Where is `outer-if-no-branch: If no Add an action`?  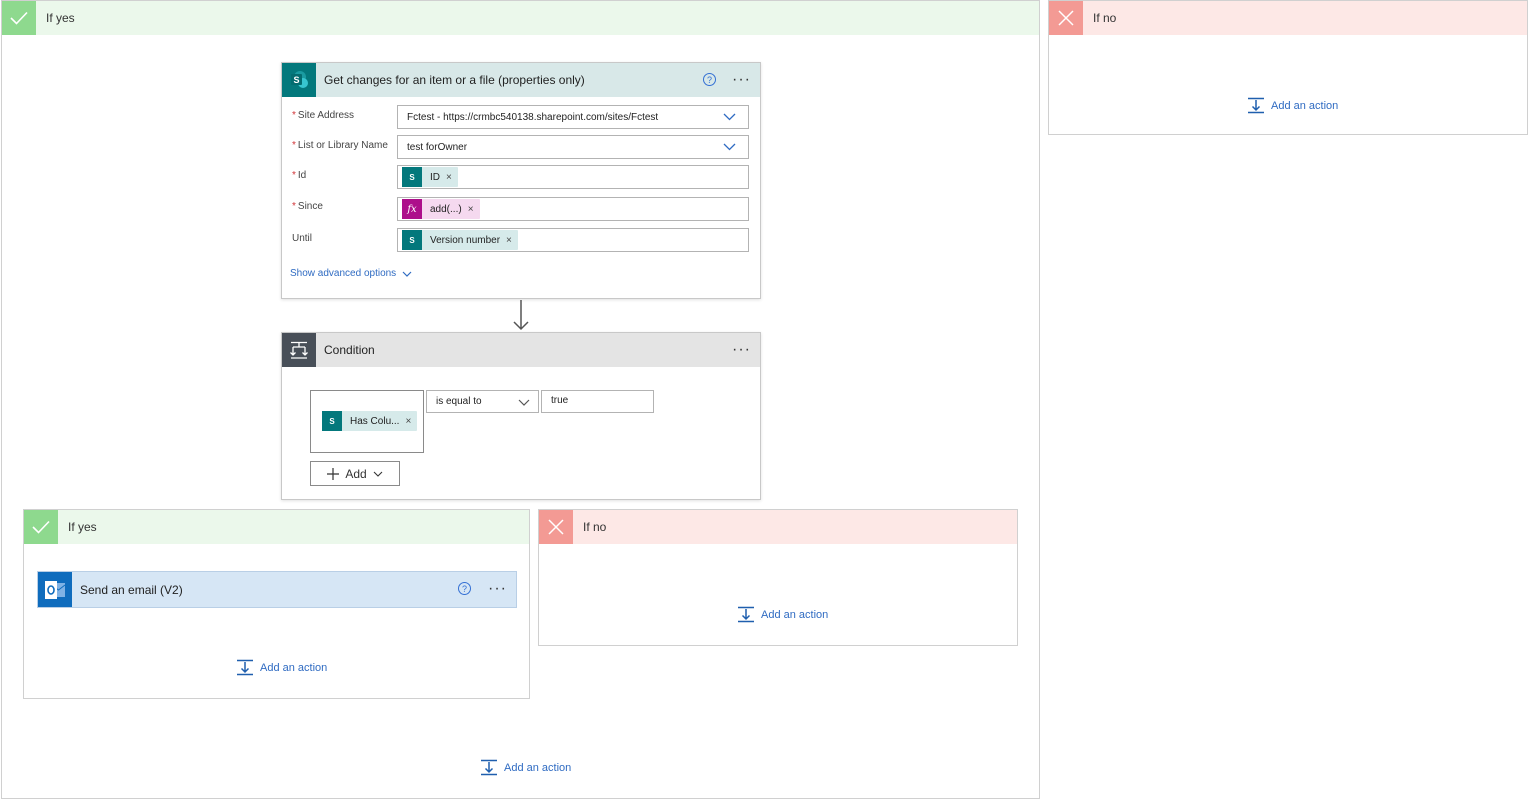 outer-if-no-branch: If no Add an action is located at coordinates (1288, 67).